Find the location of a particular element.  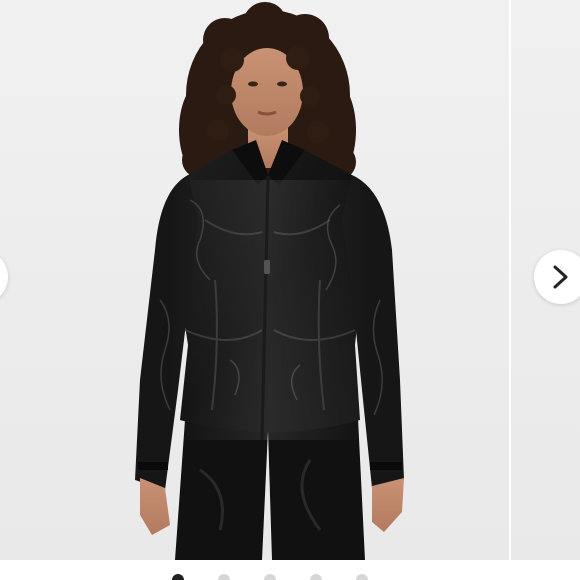

carousel-pagination is located at coordinates (254, 577).